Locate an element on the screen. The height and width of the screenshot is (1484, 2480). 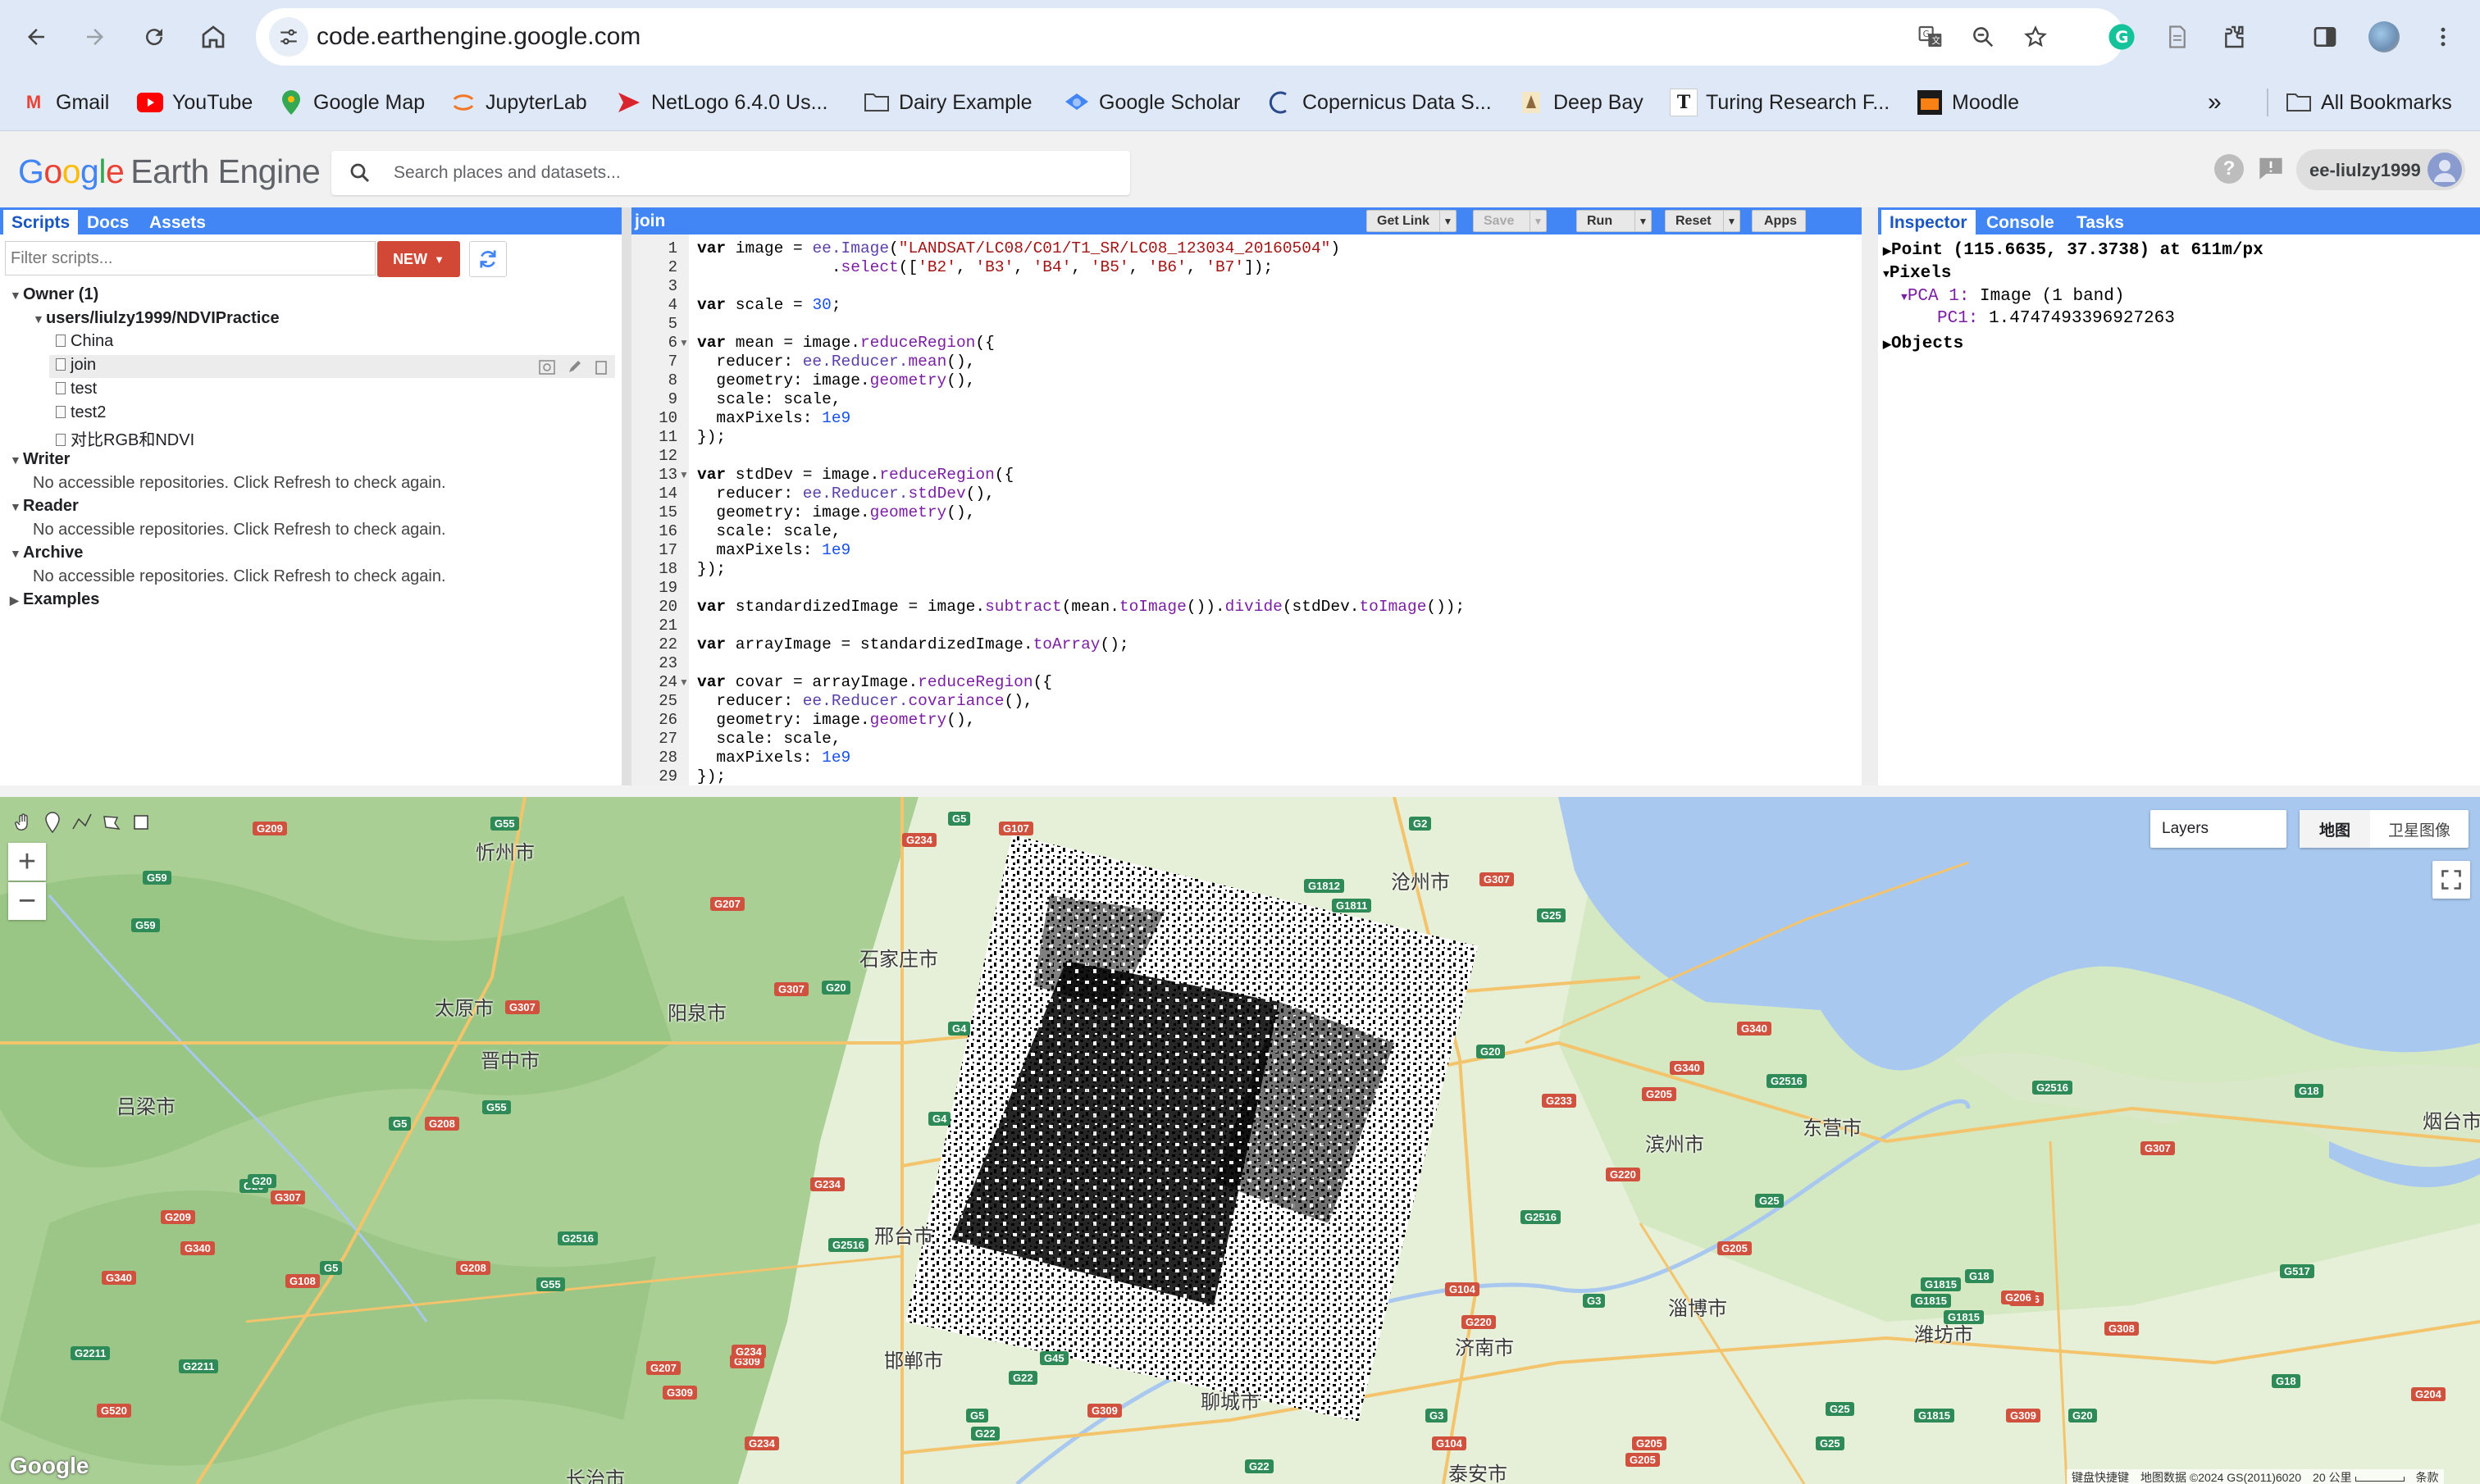
extensions-icon is located at coordinates (2235, 37).